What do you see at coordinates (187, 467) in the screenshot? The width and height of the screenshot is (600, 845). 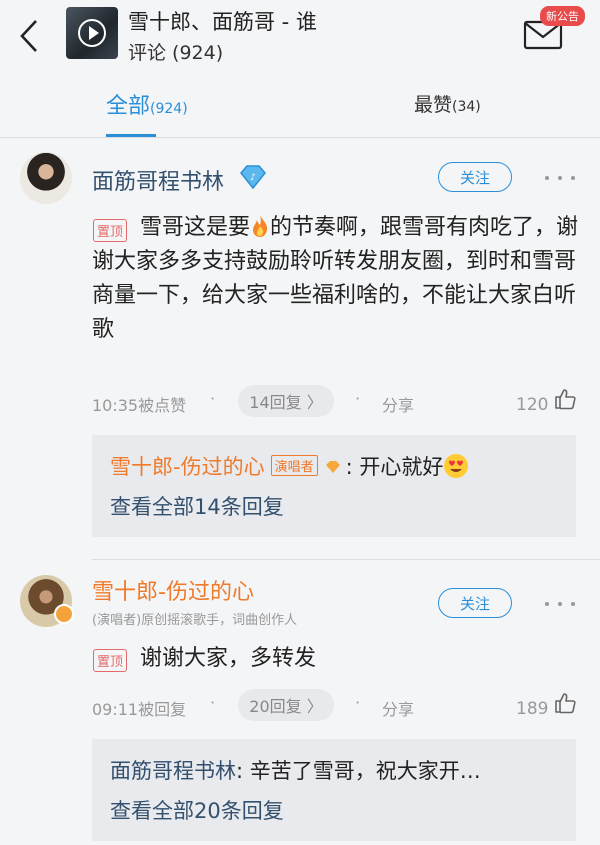 I see `reply-username: 雪十郎-伤过的心` at bounding box center [187, 467].